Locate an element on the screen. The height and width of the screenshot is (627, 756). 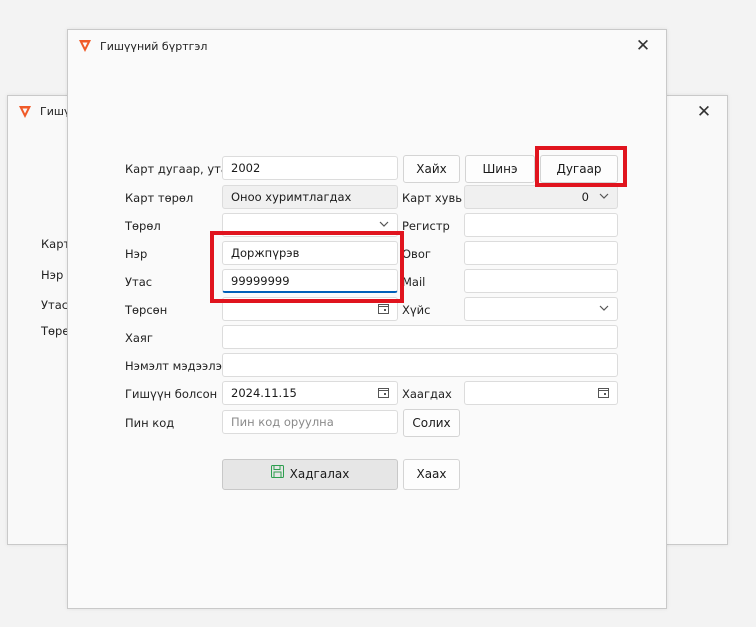
mail-input is located at coordinates (541, 281).